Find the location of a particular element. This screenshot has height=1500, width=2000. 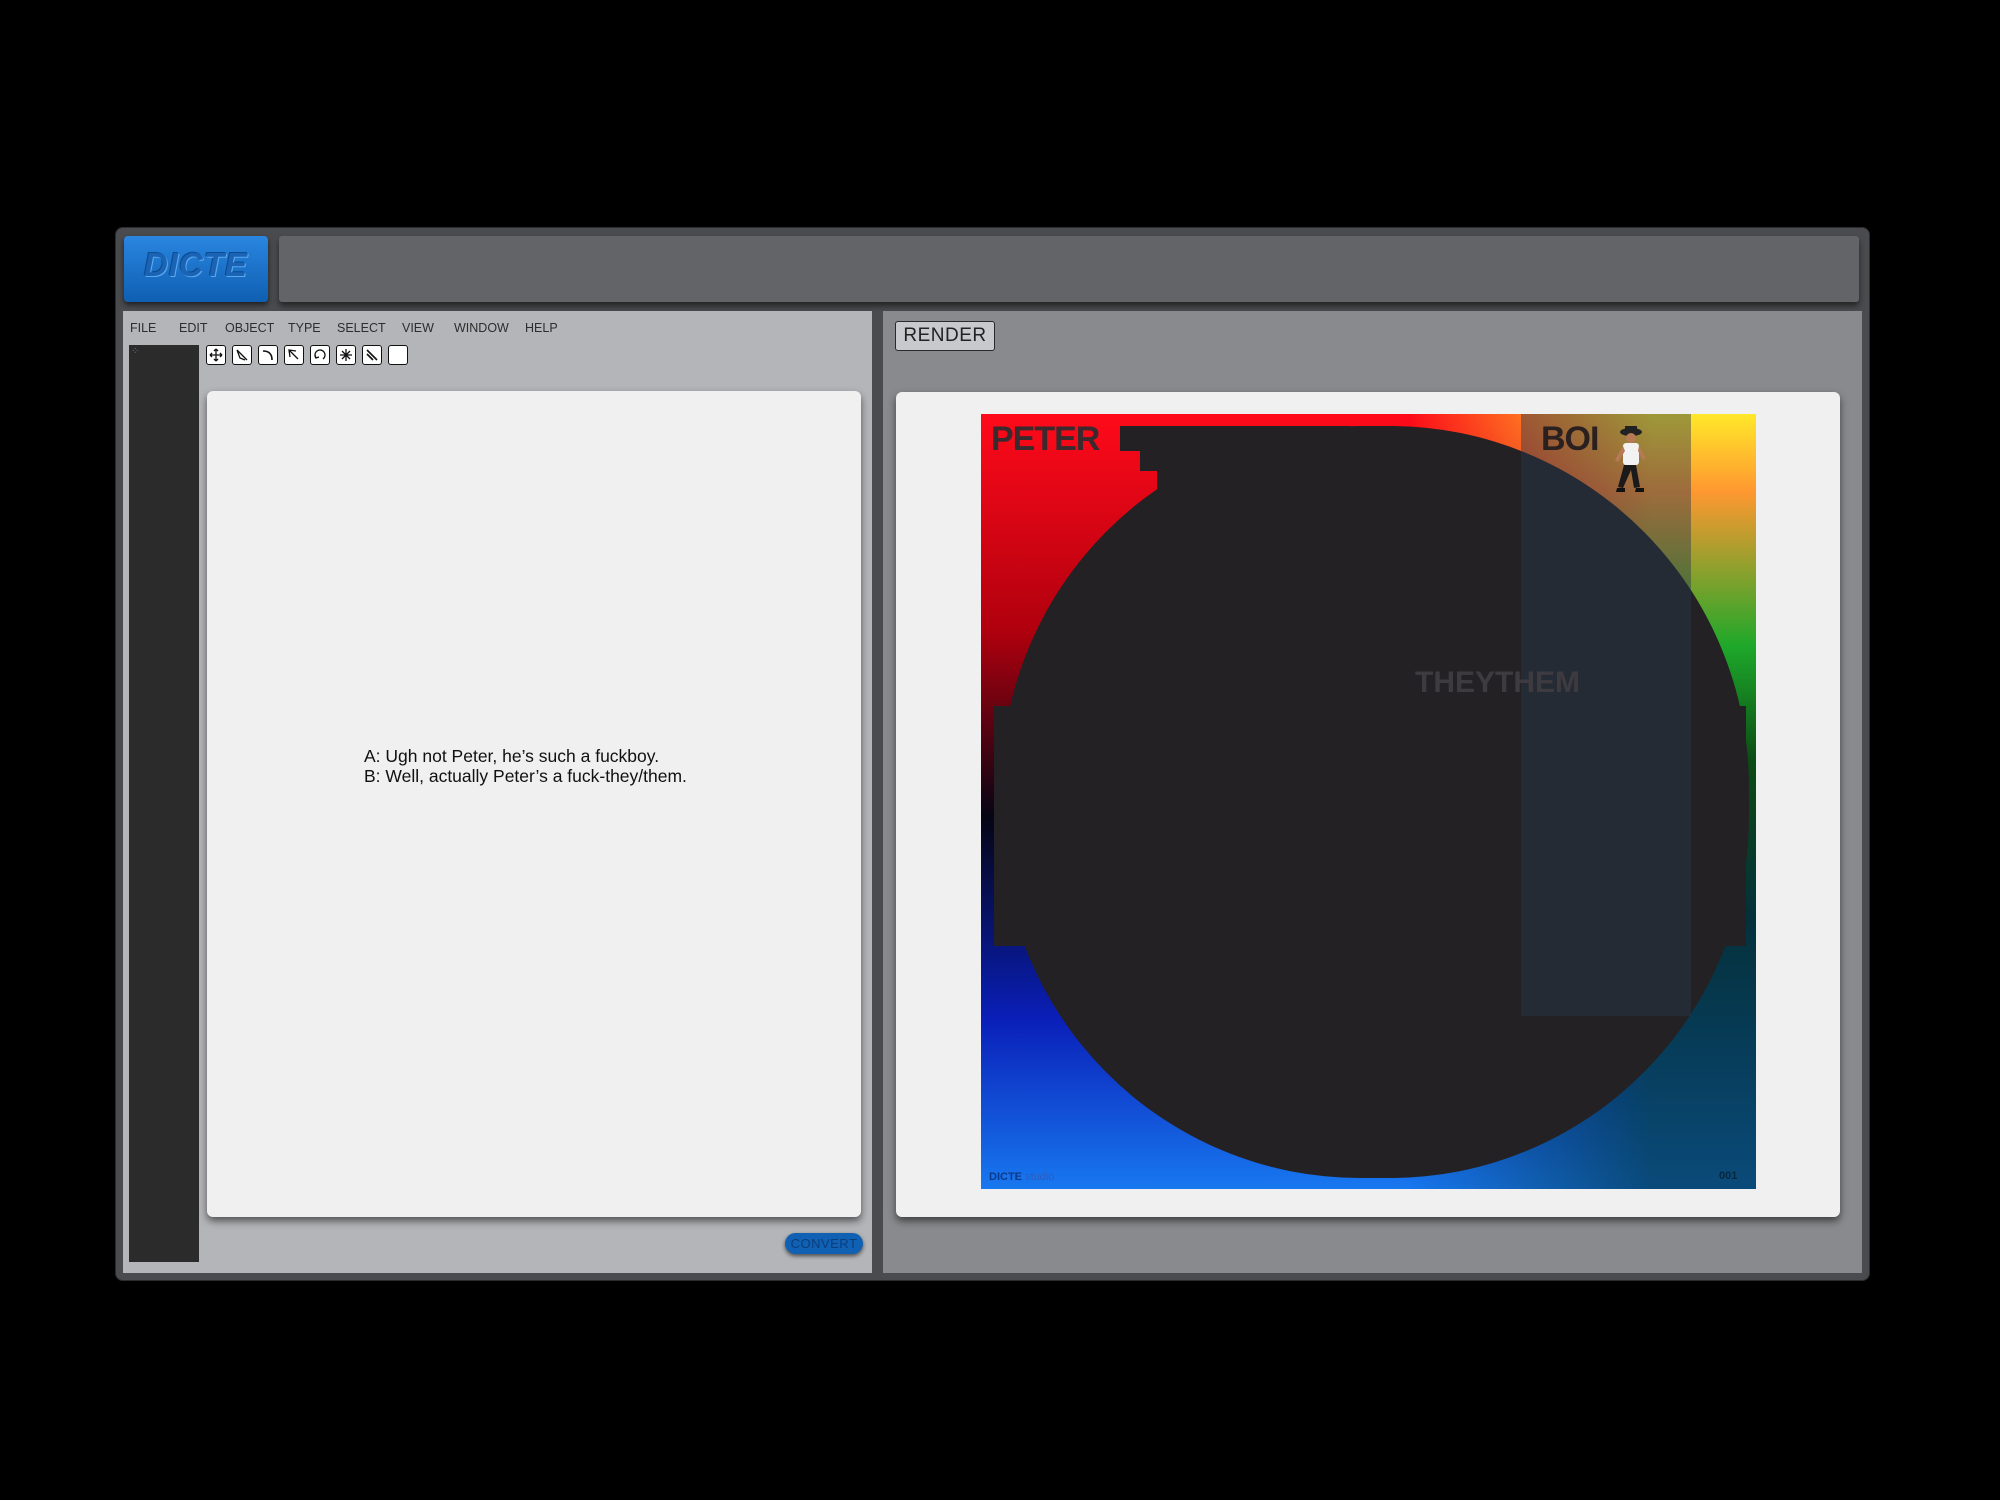

poster-word-peter: PETER is located at coordinates (1045, 439).